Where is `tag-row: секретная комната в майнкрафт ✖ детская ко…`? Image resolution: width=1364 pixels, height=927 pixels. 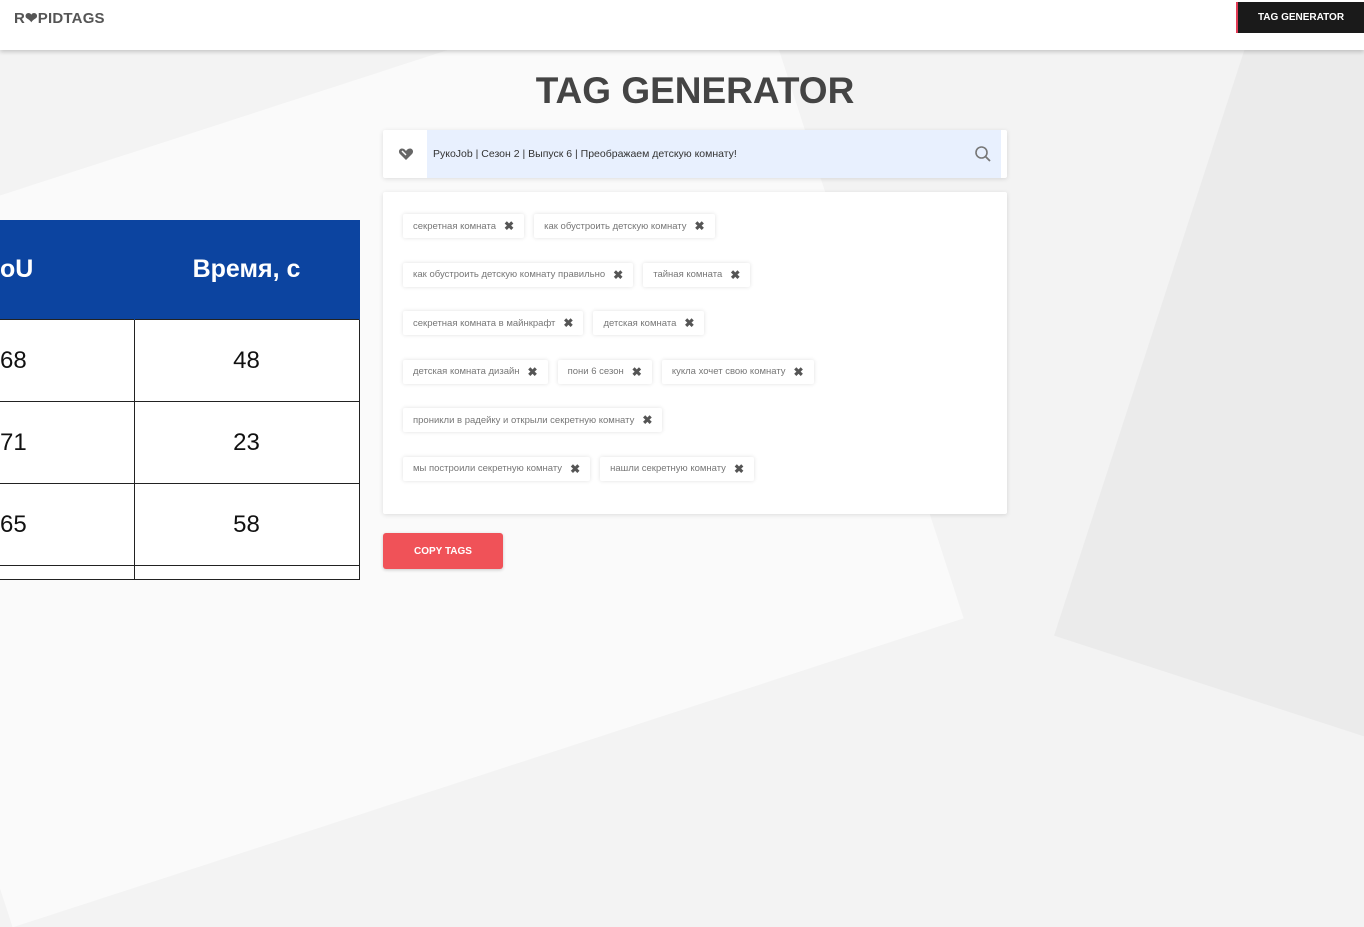 tag-row: секретная комната в майнкрафт ✖ детская ко… is located at coordinates (695, 323).